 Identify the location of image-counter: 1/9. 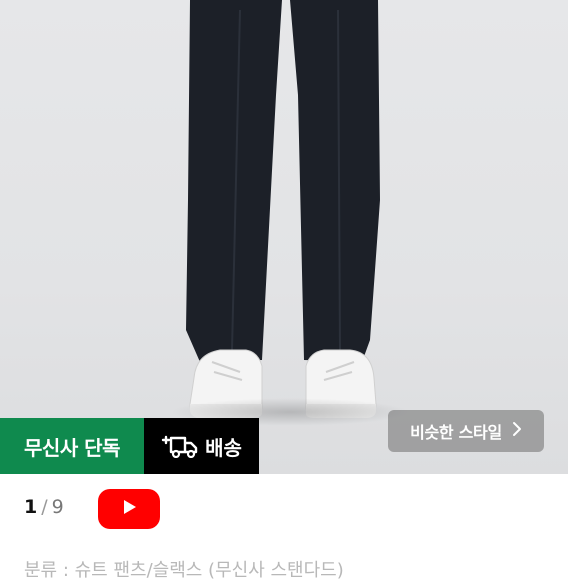
(44, 507).